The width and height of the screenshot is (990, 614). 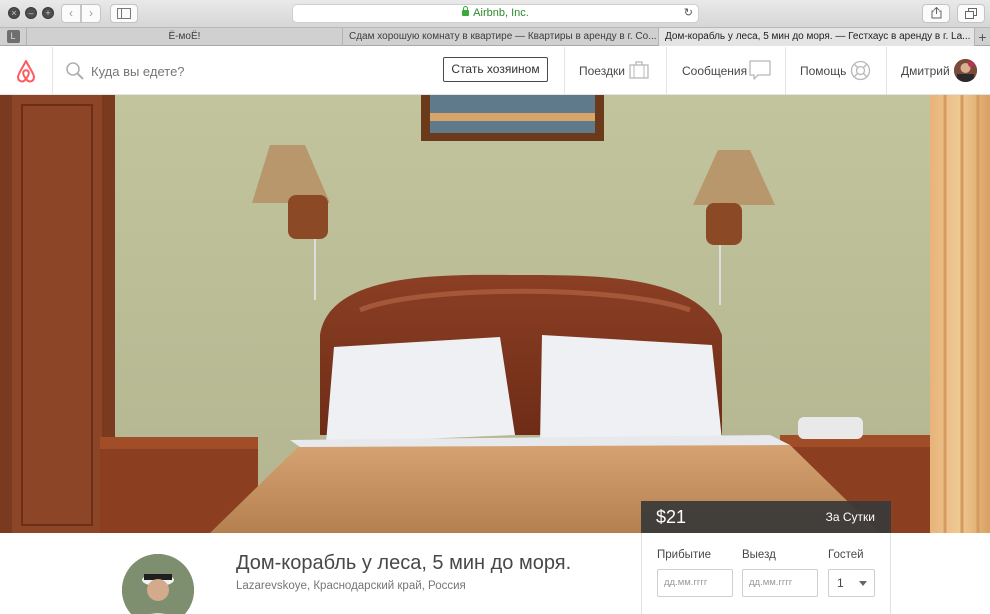 I want to click on browser-toolbar: × – + ‹ › Airbnb, Inc. ↻, so click(x=495, y=14).